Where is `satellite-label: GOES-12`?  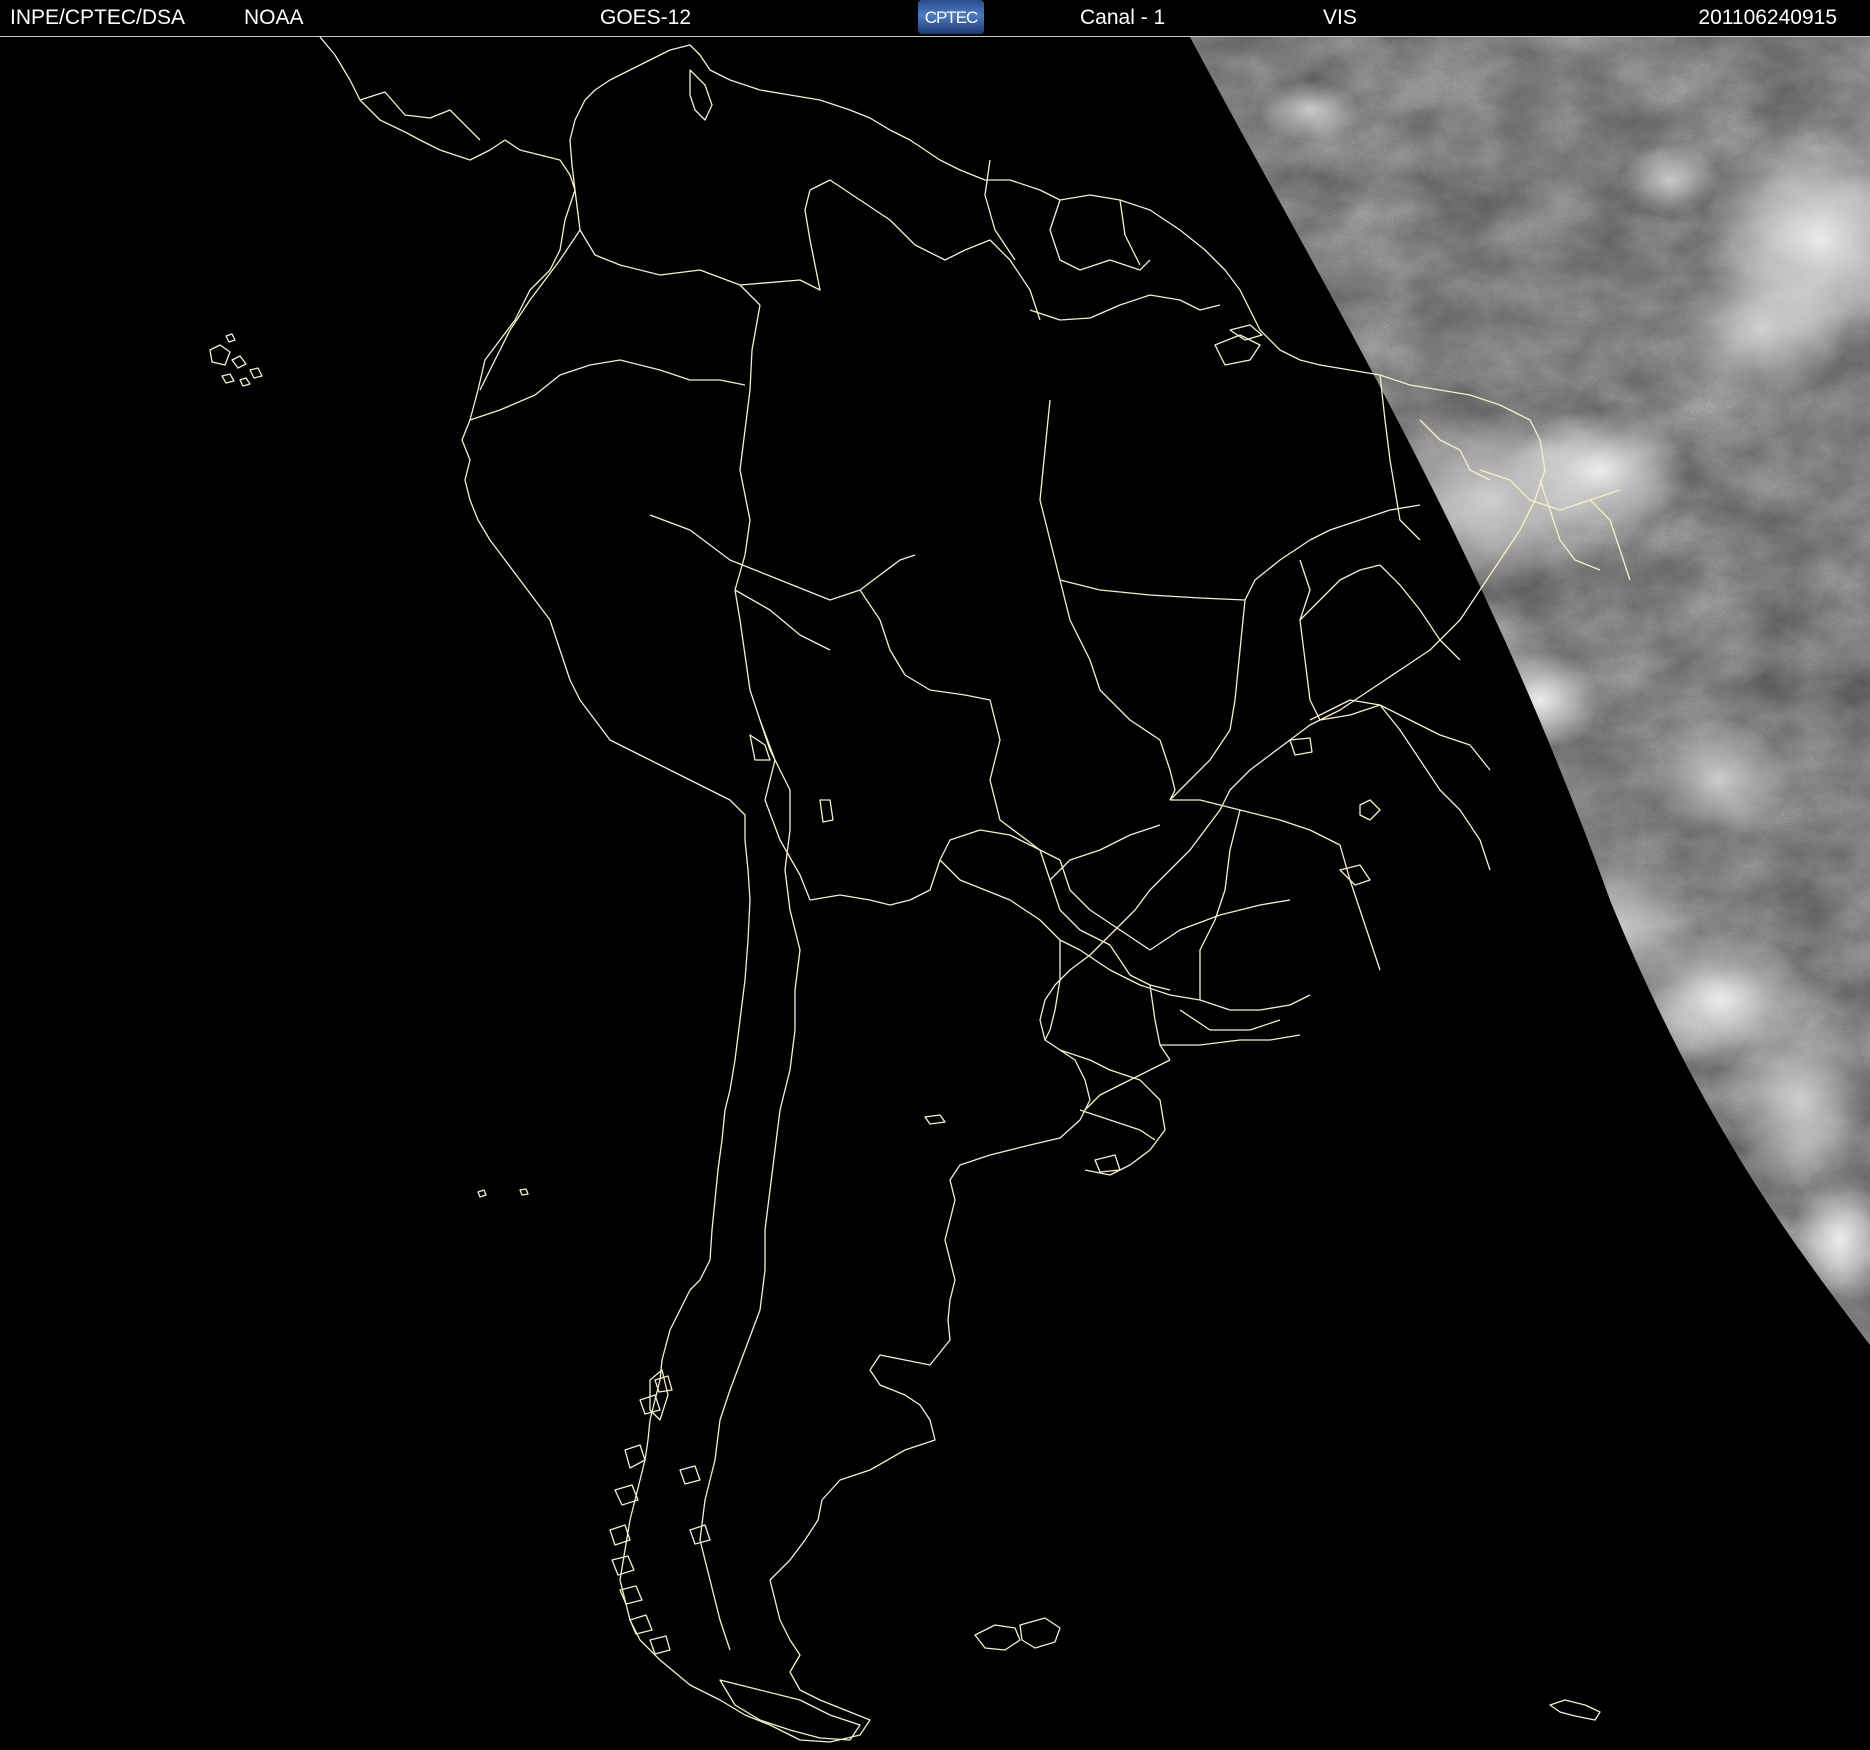 satellite-label: GOES-12 is located at coordinates (646, 17).